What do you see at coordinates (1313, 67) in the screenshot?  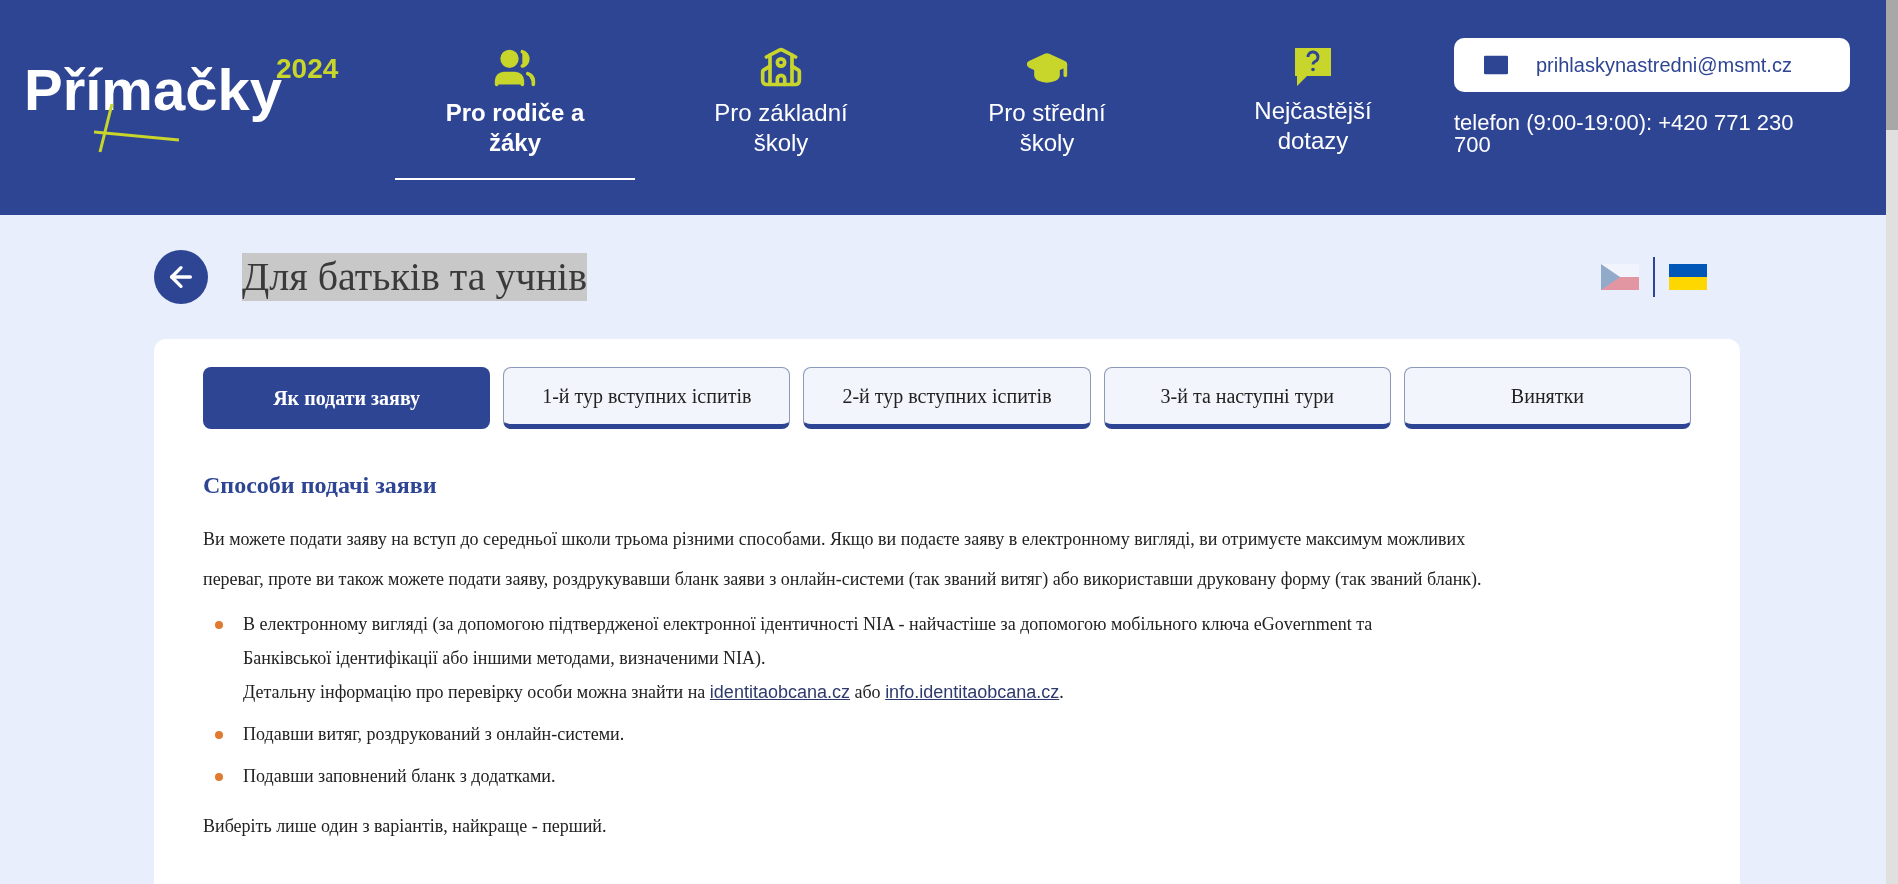 I see `question-bubble-icon` at bounding box center [1313, 67].